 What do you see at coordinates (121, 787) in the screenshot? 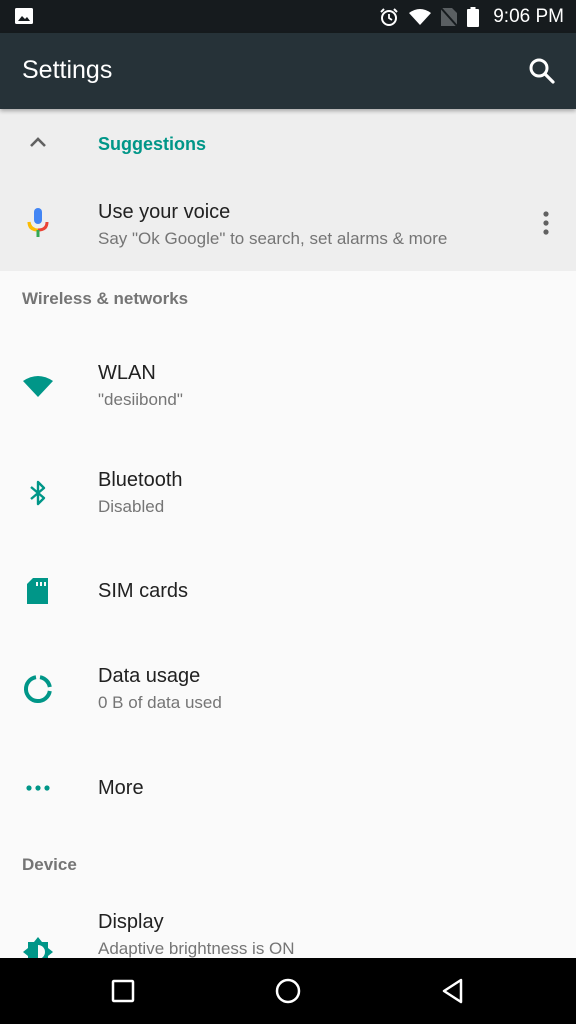
I see `item-title: More` at bounding box center [121, 787].